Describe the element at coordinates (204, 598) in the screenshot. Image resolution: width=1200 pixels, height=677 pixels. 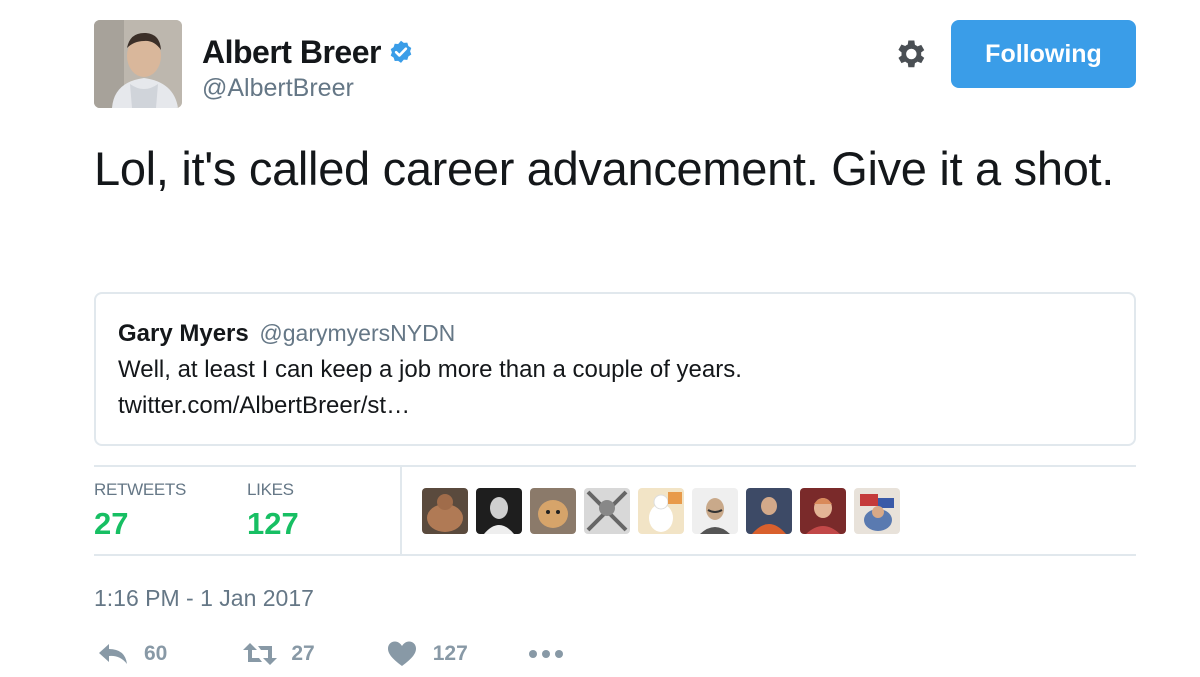
I see `tweet-timestamp: 1:16 PM - 1 Jan 2017` at that location.